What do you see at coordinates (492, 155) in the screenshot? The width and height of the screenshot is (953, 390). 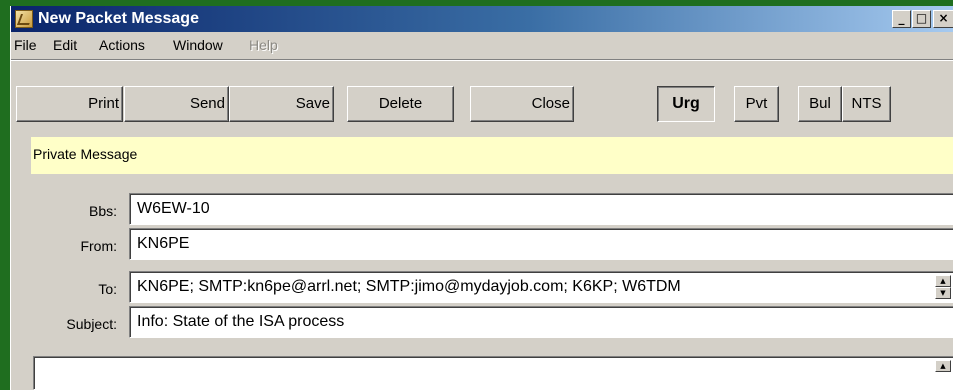 I see `message-type-banner: Private Message` at bounding box center [492, 155].